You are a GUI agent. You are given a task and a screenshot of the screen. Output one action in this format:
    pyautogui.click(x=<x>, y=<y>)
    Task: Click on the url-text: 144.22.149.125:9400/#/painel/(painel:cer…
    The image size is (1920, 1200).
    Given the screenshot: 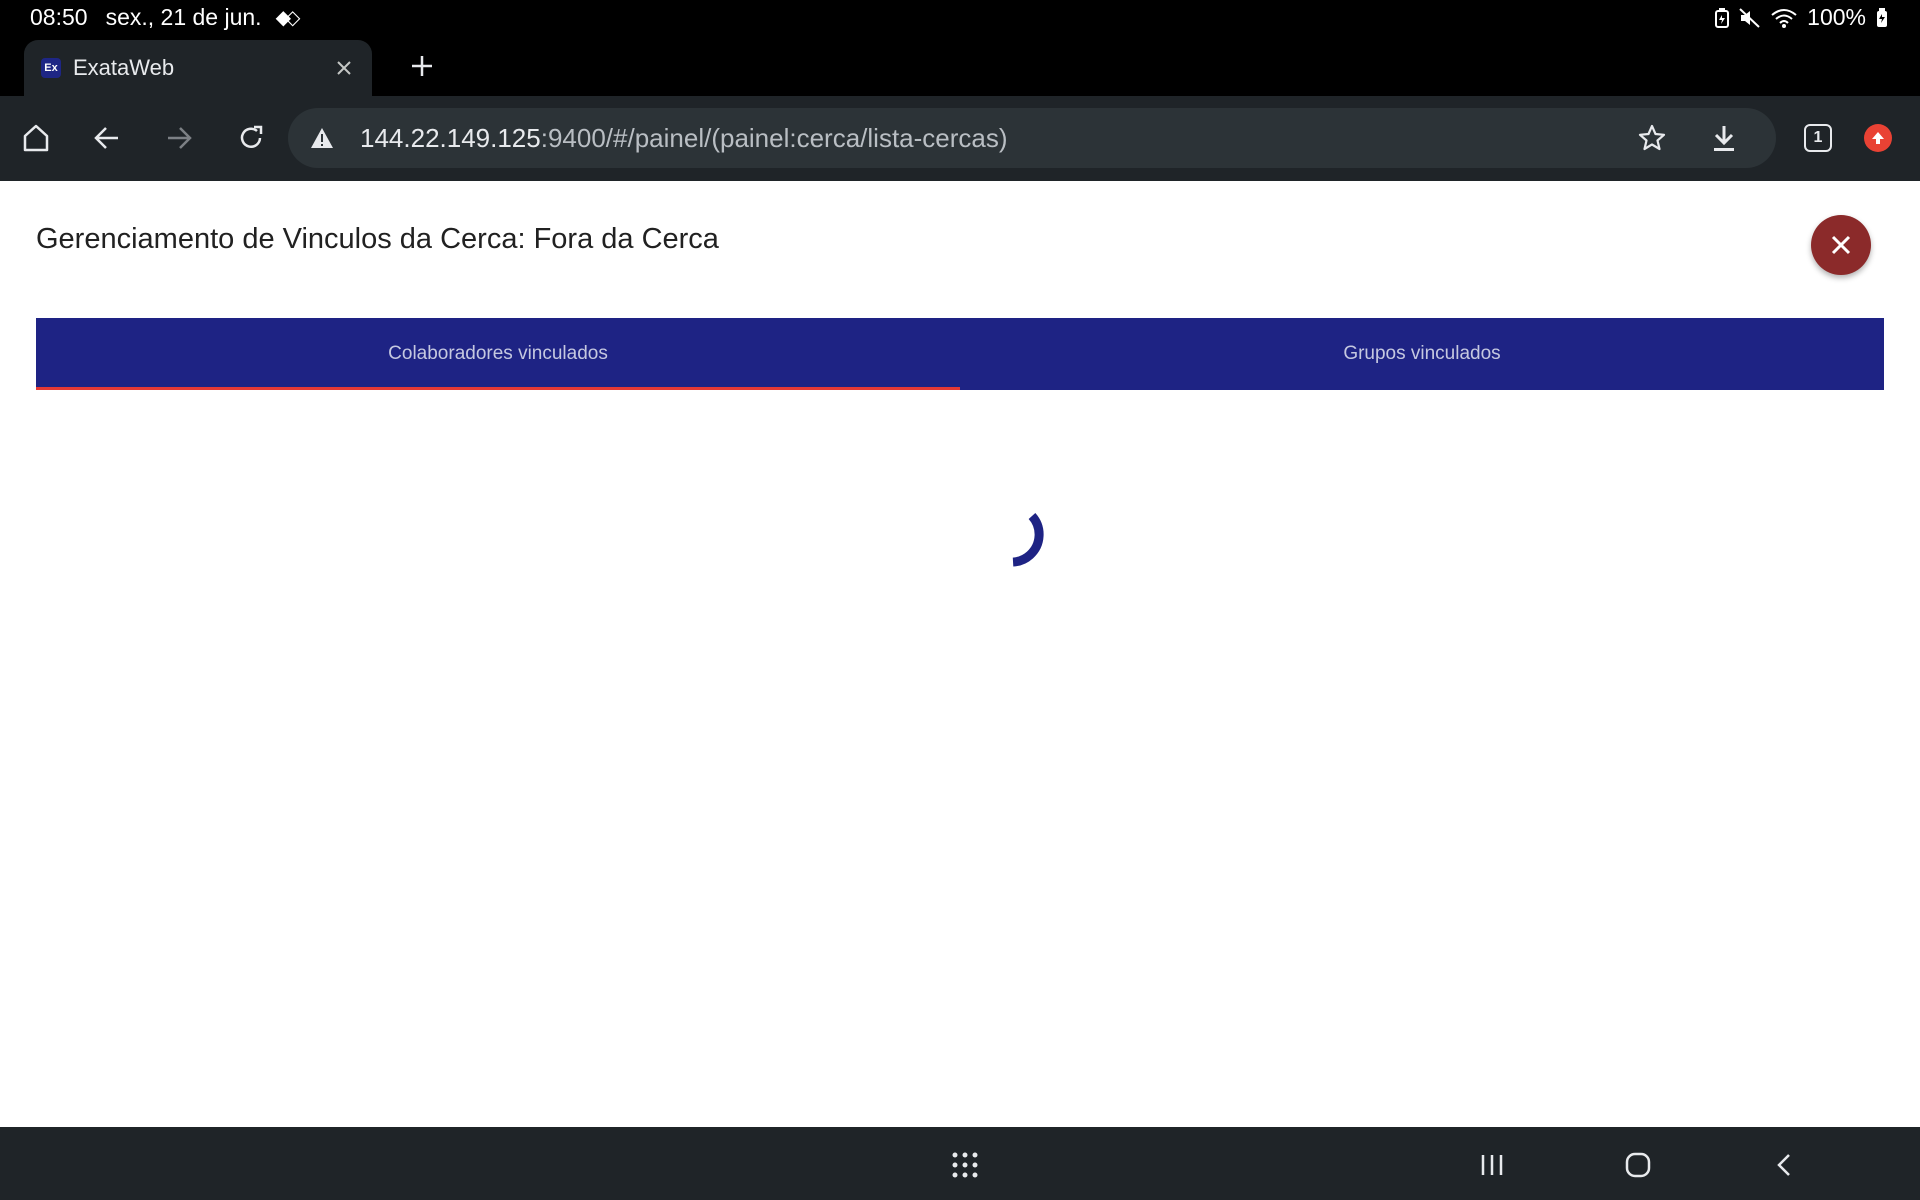 What is the action you would take?
    pyautogui.click(x=684, y=138)
    